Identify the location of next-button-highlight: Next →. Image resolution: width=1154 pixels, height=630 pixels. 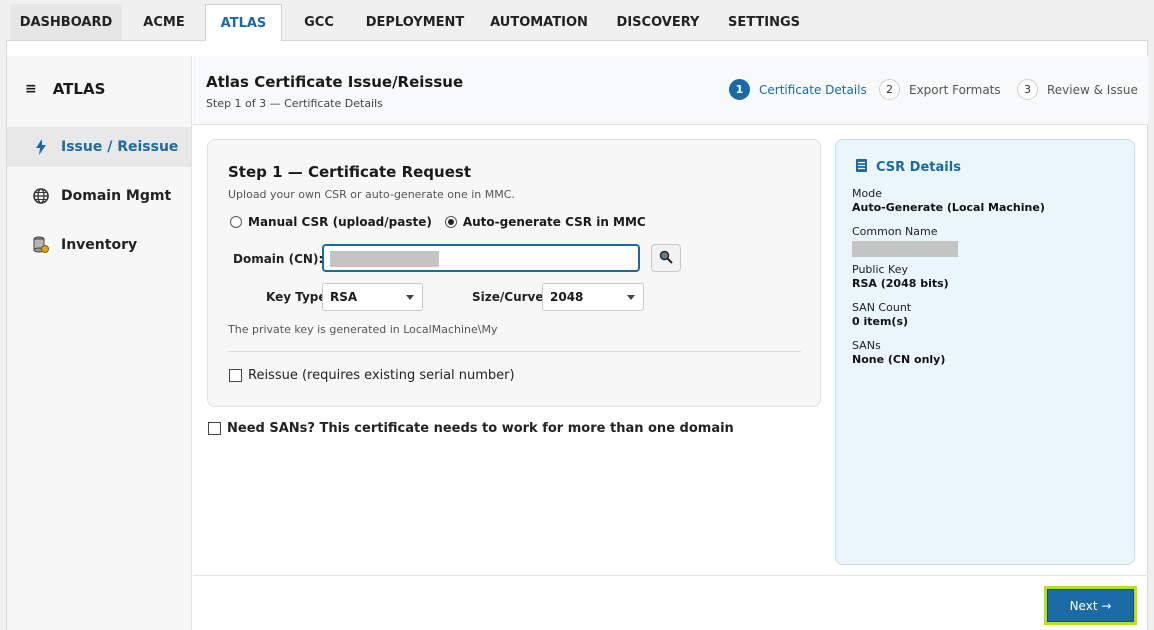
(1090, 605).